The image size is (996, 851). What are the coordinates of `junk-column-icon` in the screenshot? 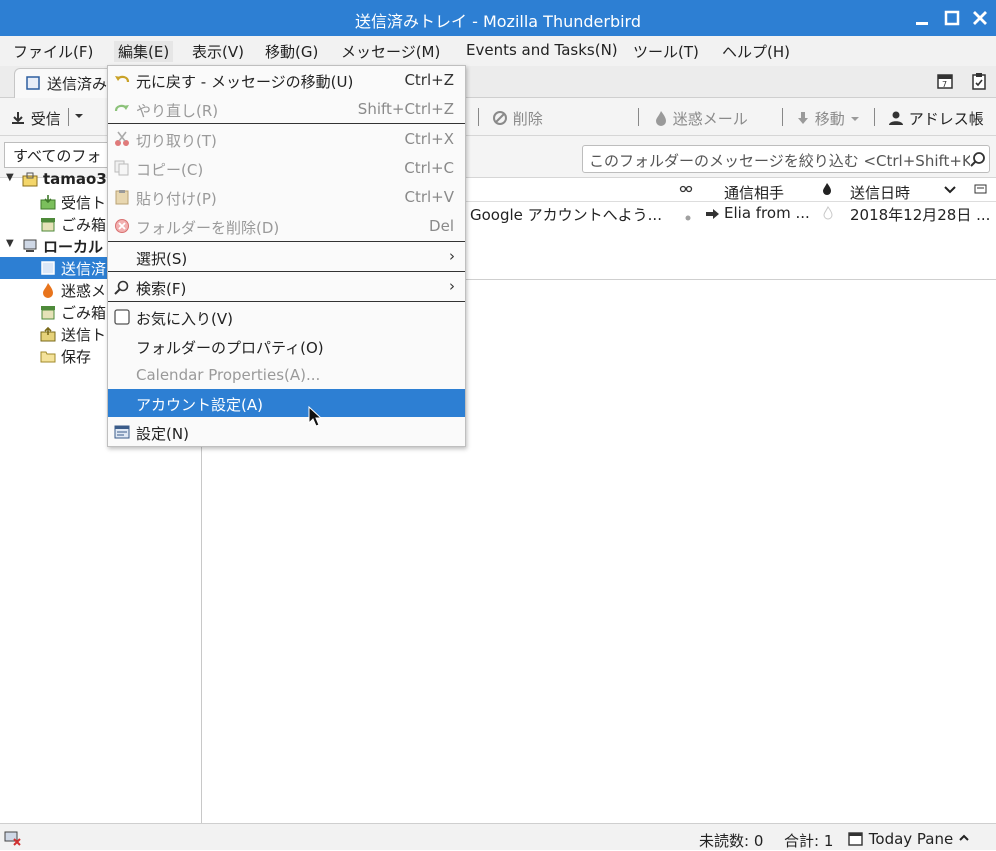 It's located at (827, 191).